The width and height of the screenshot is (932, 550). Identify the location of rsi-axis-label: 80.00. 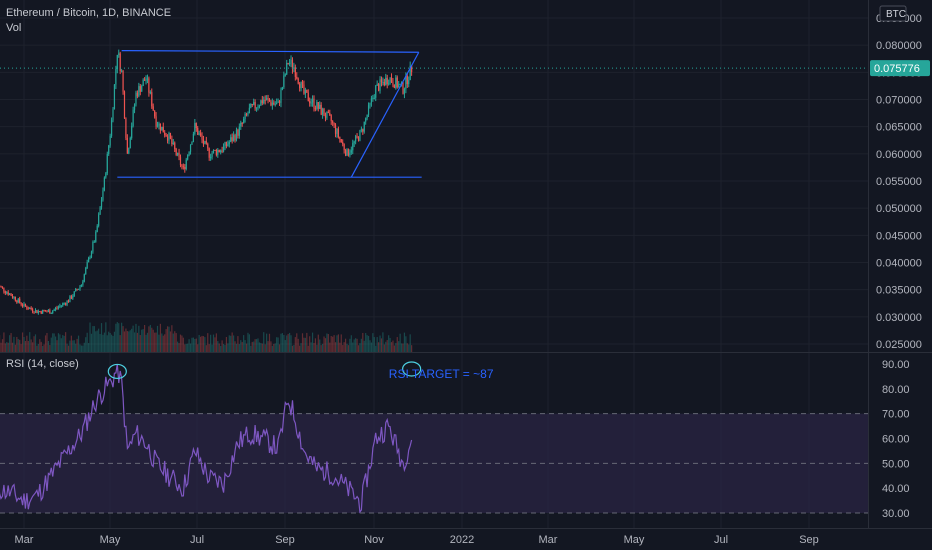
(896, 390).